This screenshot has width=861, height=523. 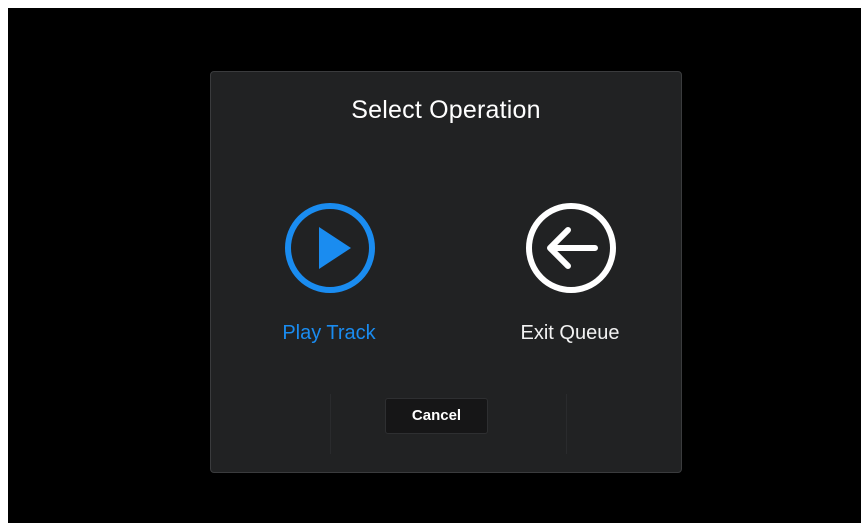 I want to click on exit-queue-label: Exit Queue, so click(x=570, y=333).